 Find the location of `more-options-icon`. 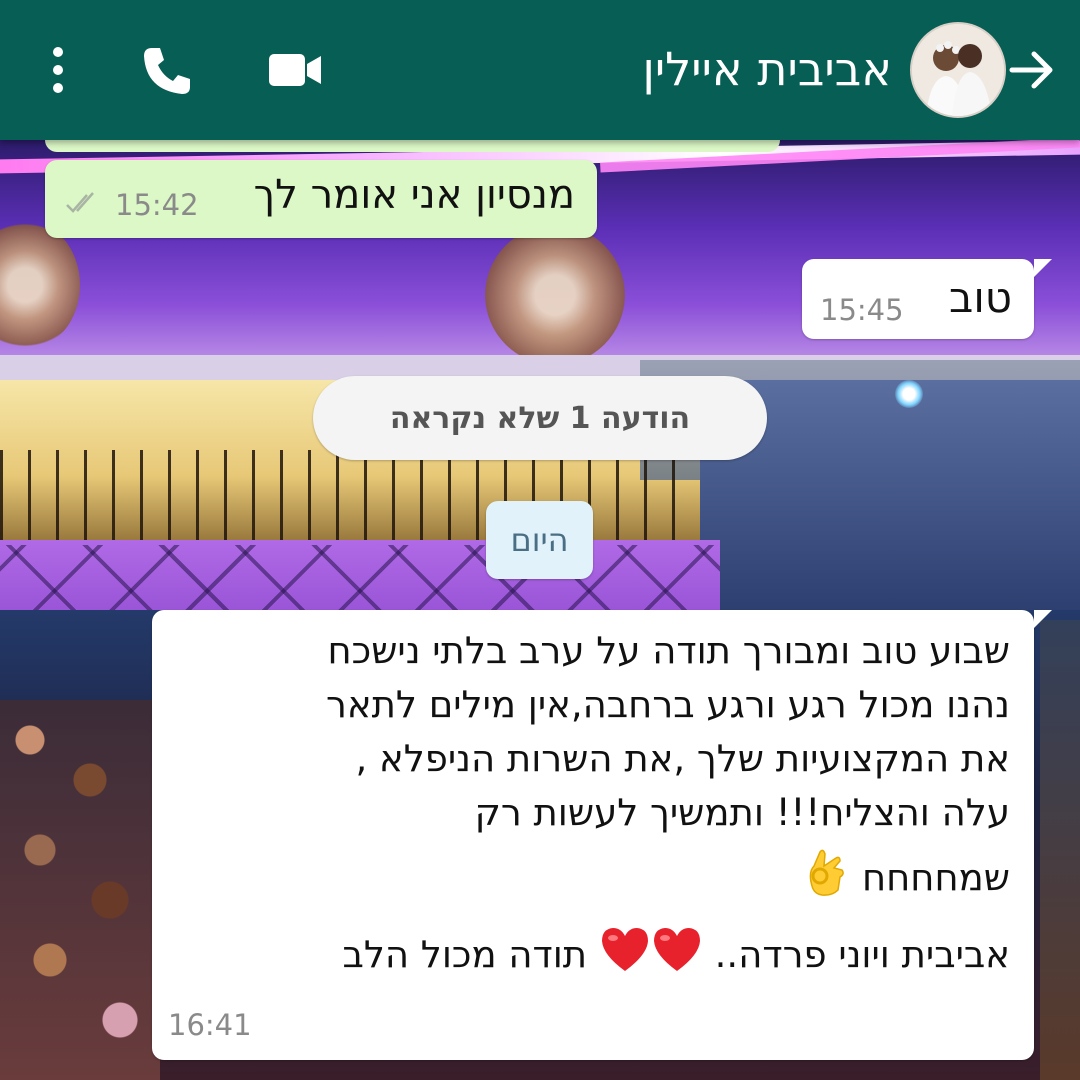

more-options-icon is located at coordinates (58, 70).